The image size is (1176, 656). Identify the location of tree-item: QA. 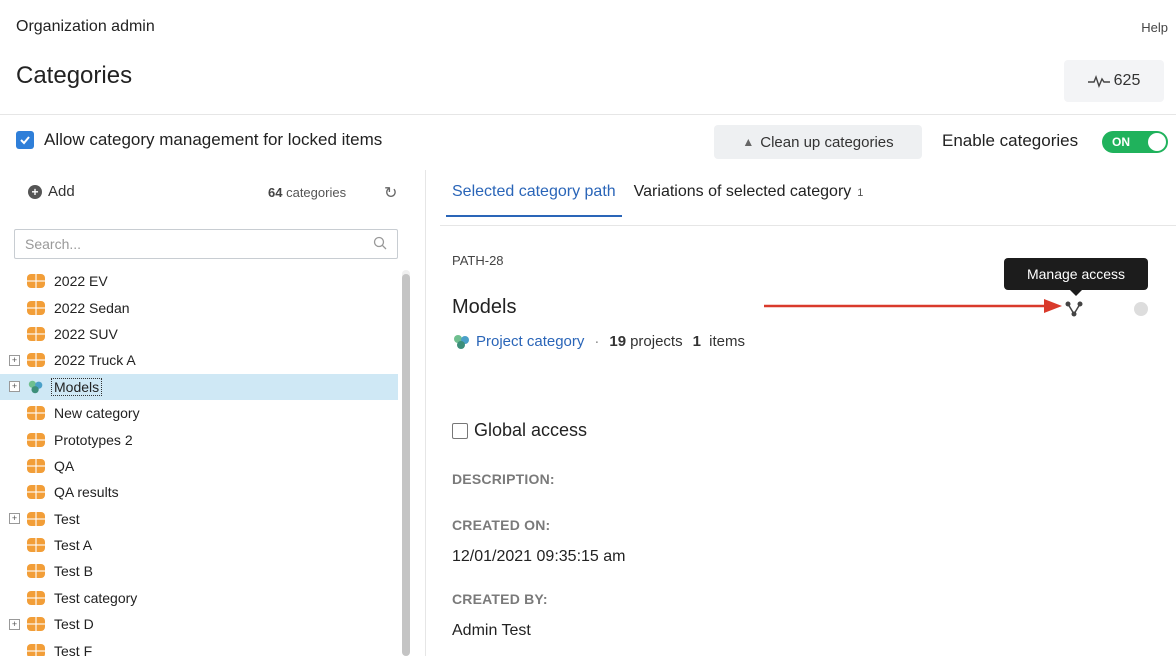
(199, 466).